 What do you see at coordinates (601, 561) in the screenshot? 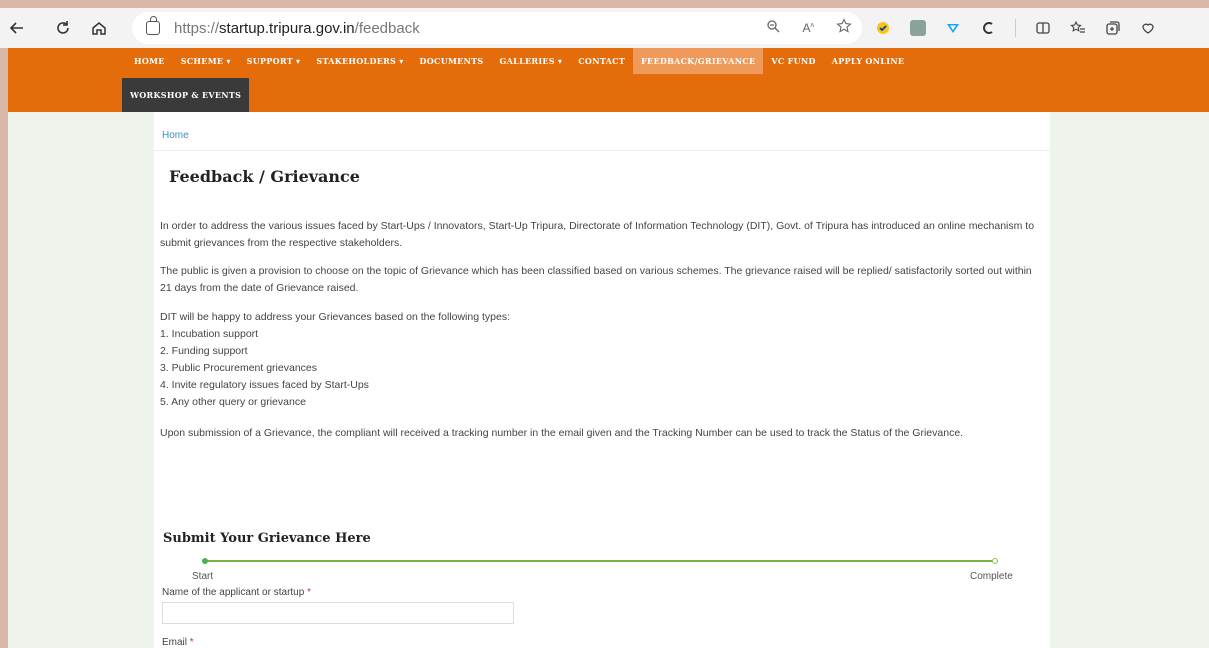
I see `progress-bar` at bounding box center [601, 561].